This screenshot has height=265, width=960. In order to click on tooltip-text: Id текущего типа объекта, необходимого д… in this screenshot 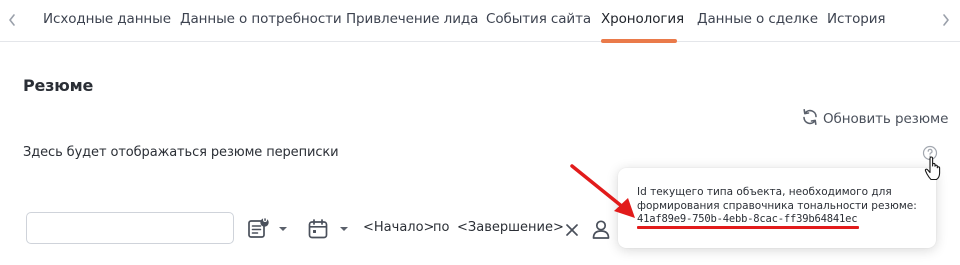, I will do `click(777, 199)`.